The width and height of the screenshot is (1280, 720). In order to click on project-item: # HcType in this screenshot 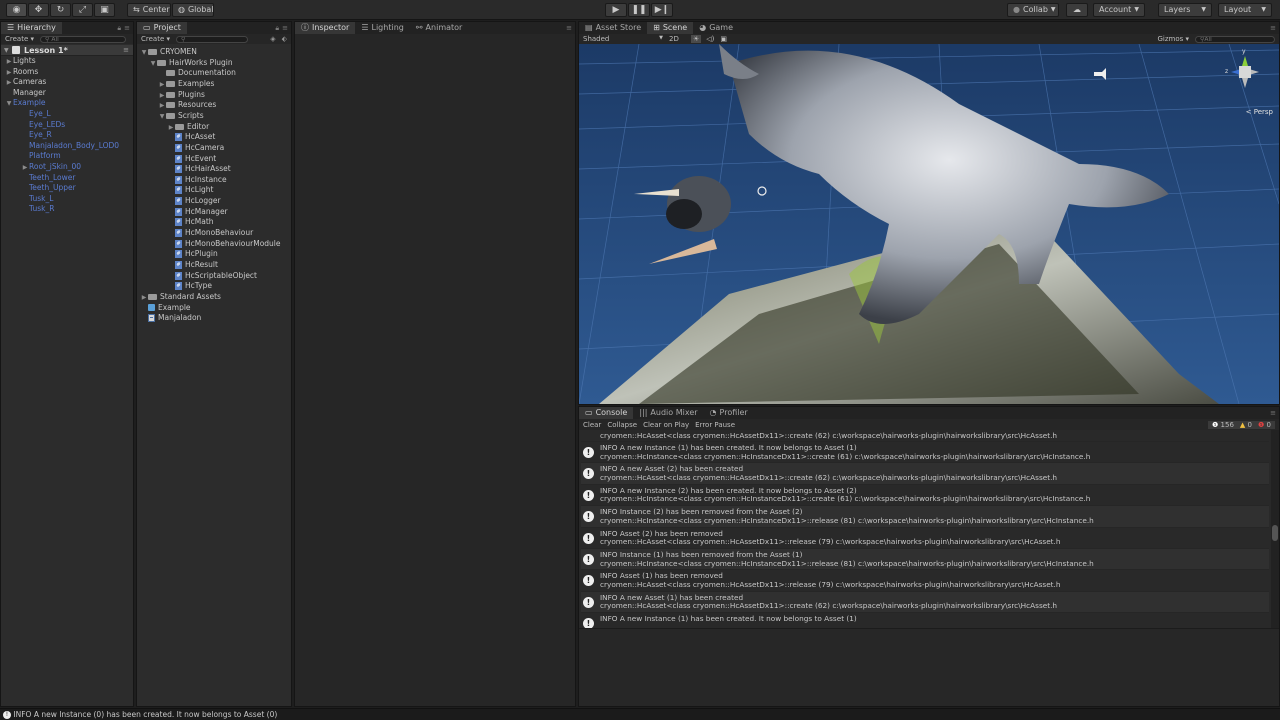, I will do `click(214, 286)`.